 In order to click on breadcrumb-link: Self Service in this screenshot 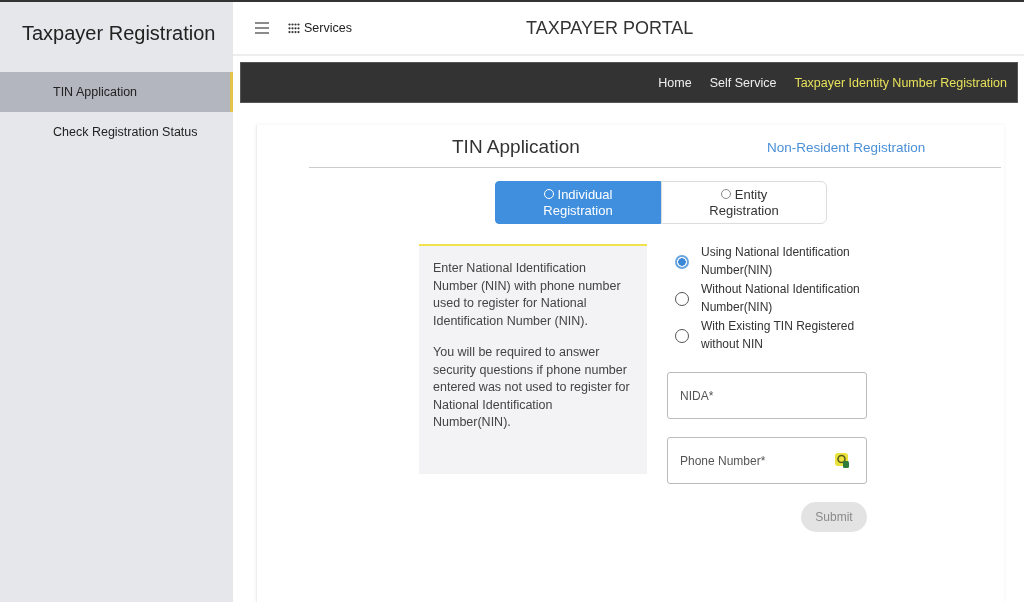, I will do `click(743, 82)`.